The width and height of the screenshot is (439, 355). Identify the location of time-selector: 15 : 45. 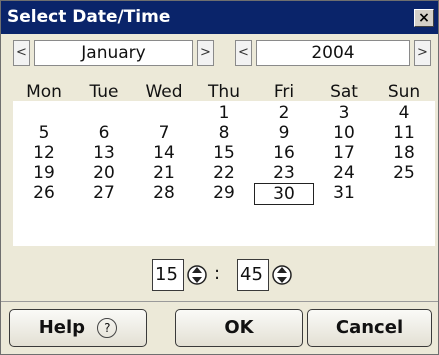
(219, 277).